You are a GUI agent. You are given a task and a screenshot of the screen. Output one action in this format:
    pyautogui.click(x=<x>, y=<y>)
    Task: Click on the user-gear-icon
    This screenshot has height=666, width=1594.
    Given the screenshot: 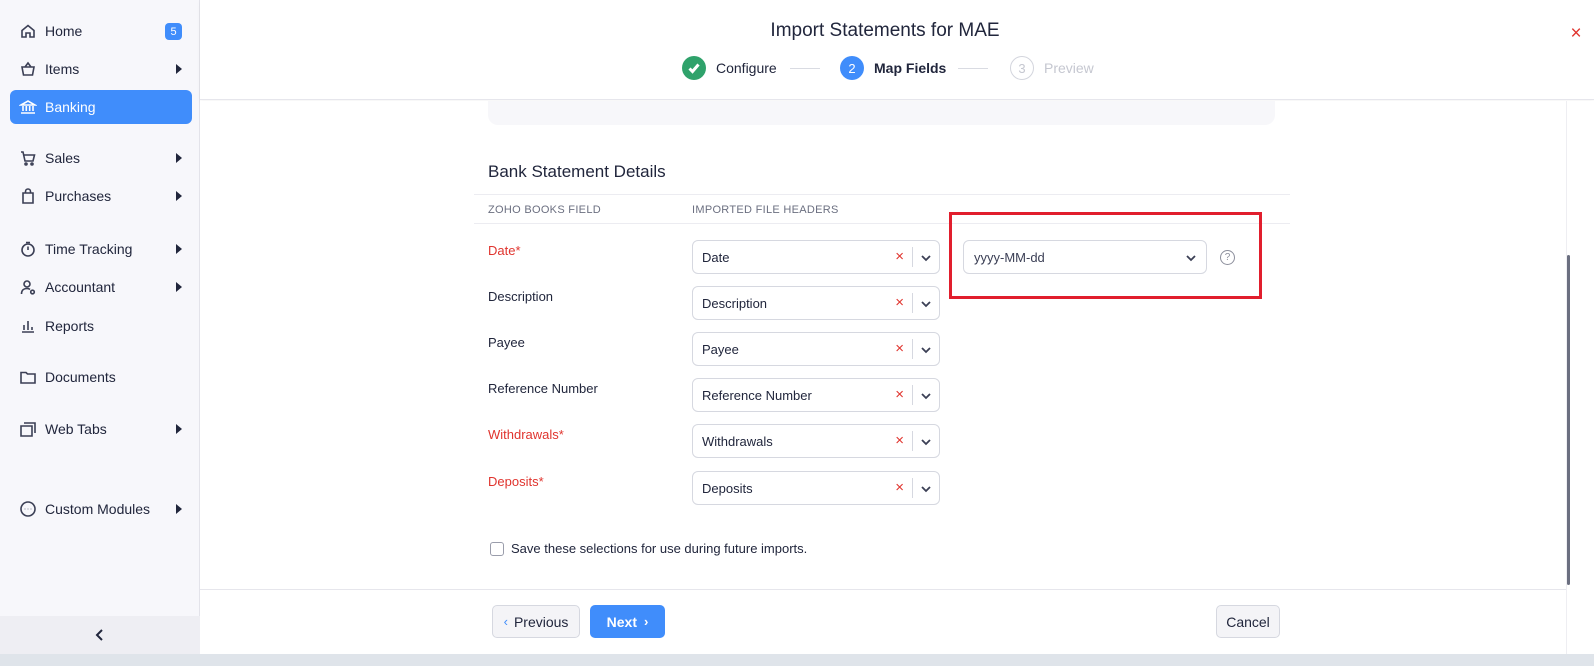 What is the action you would take?
    pyautogui.click(x=28, y=287)
    